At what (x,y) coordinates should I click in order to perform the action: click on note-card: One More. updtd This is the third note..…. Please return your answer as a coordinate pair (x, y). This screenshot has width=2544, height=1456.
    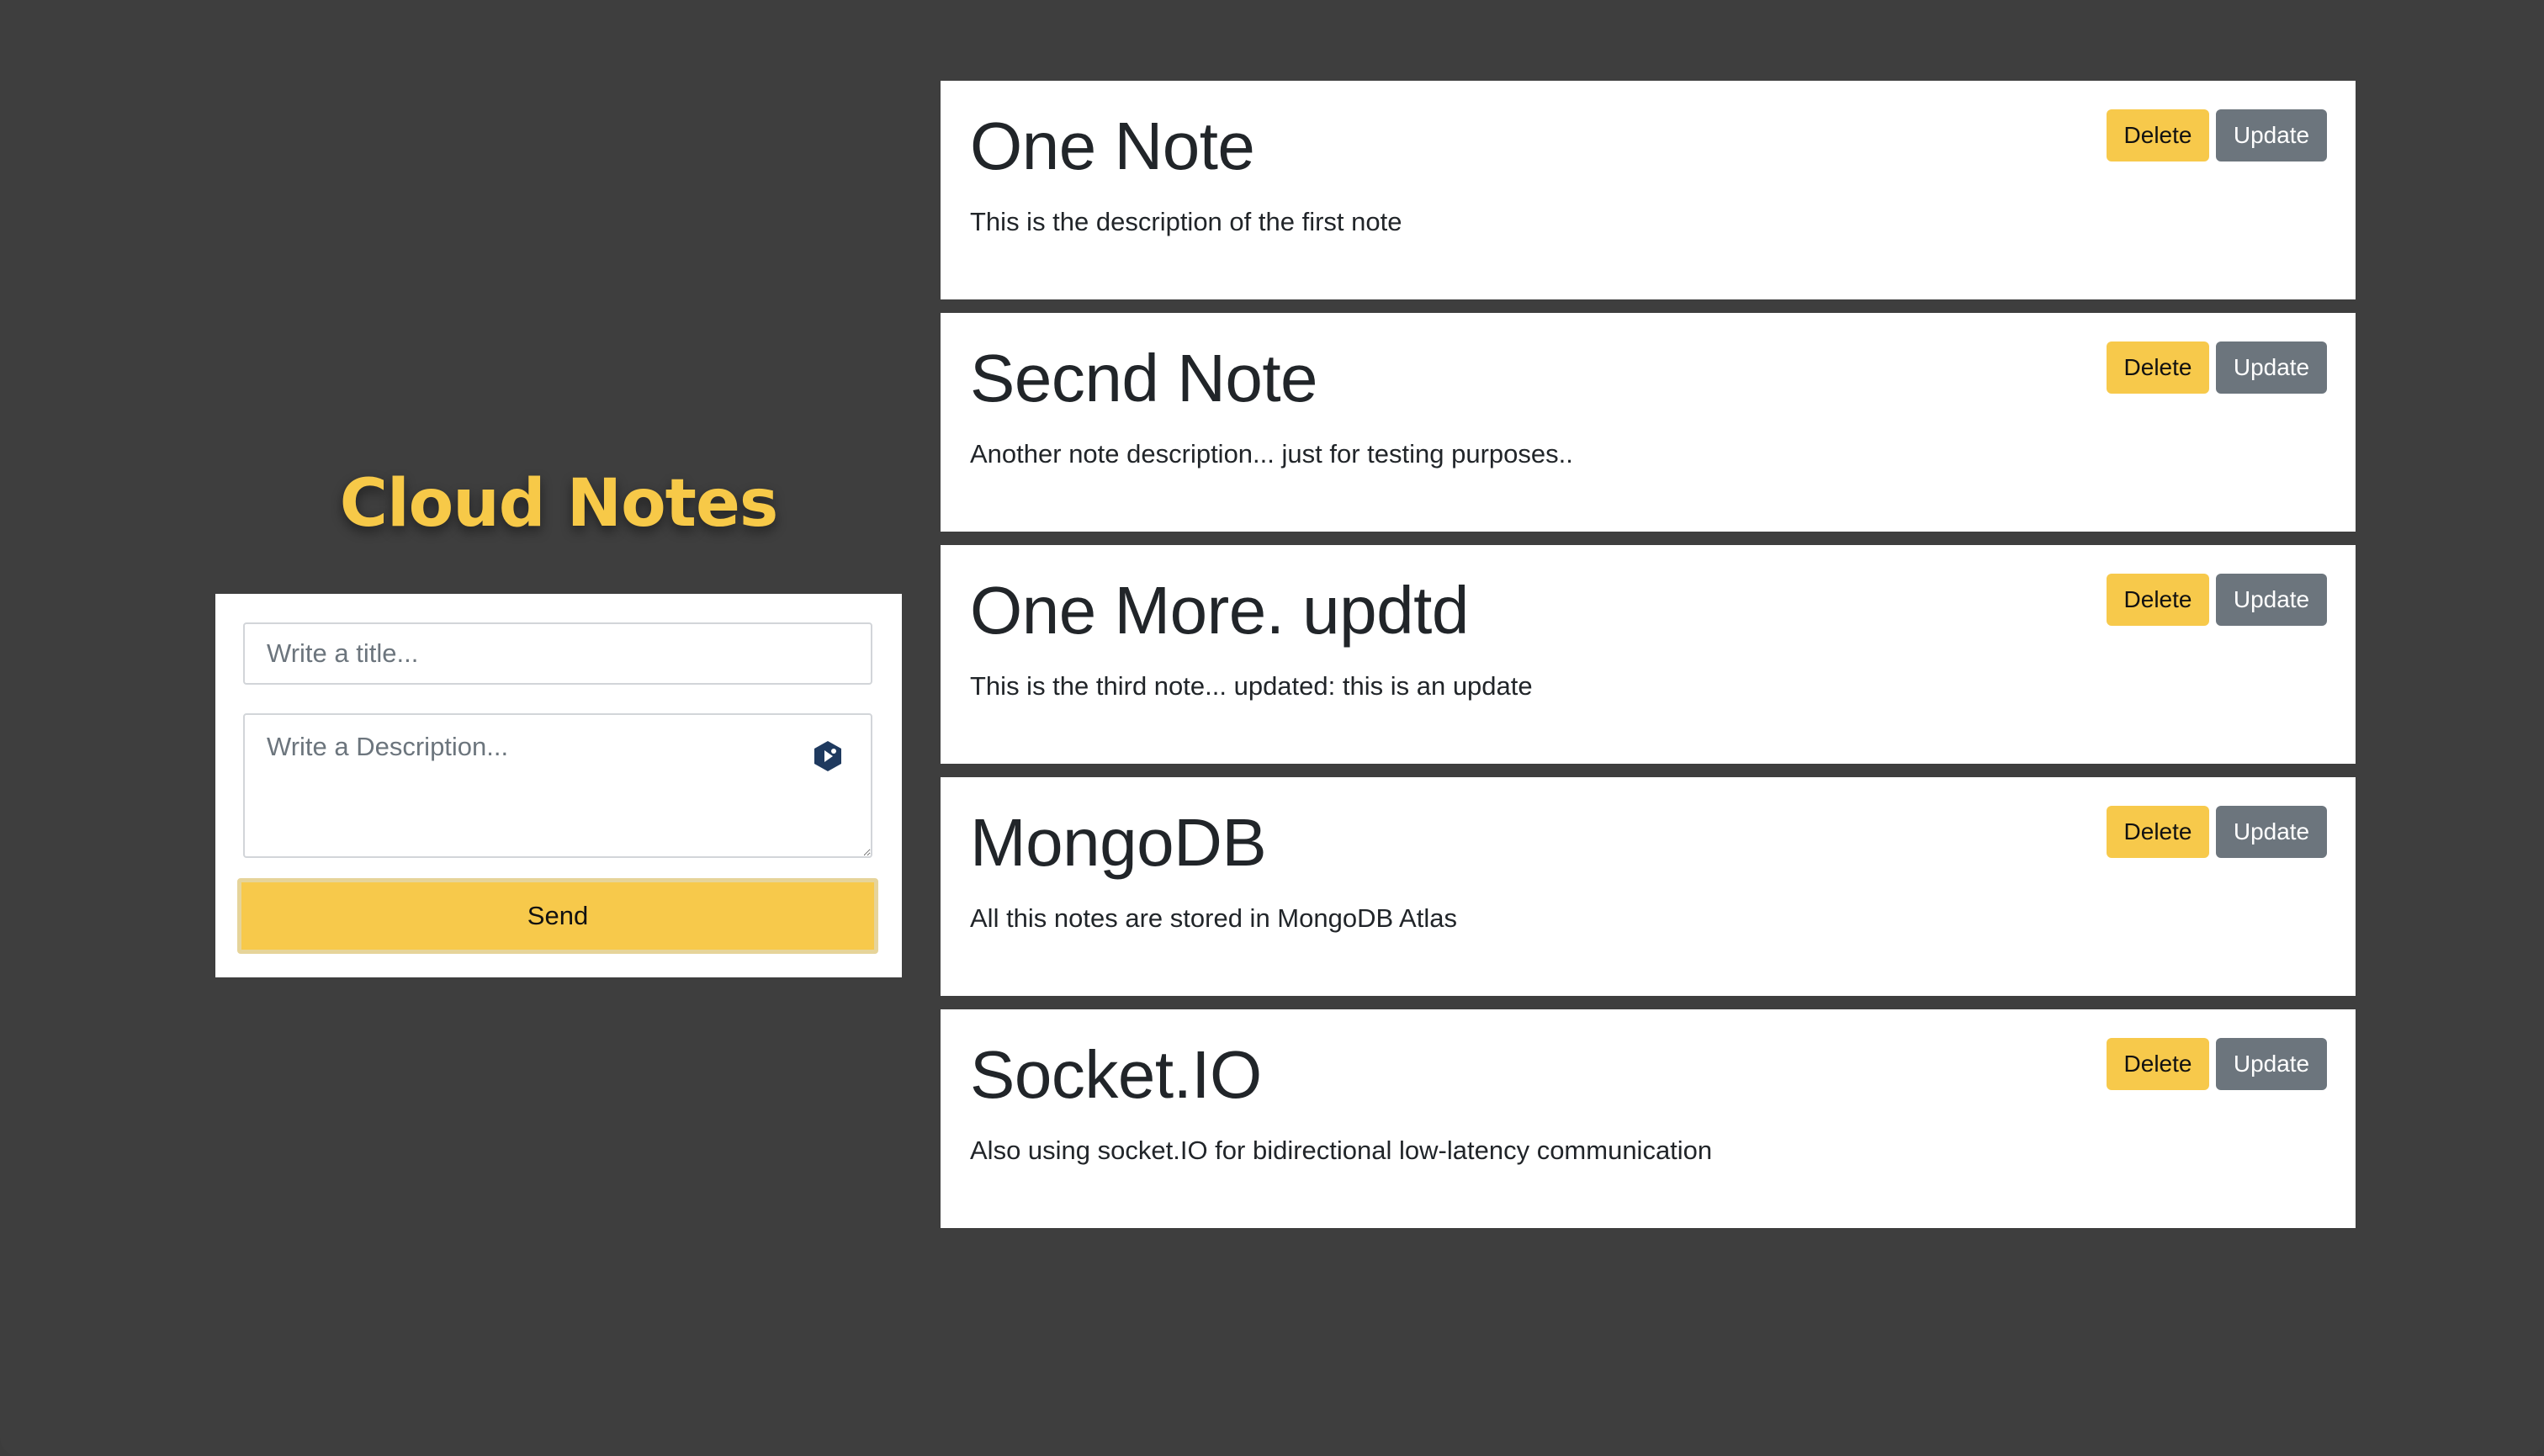
    Looking at the image, I should click on (1648, 654).